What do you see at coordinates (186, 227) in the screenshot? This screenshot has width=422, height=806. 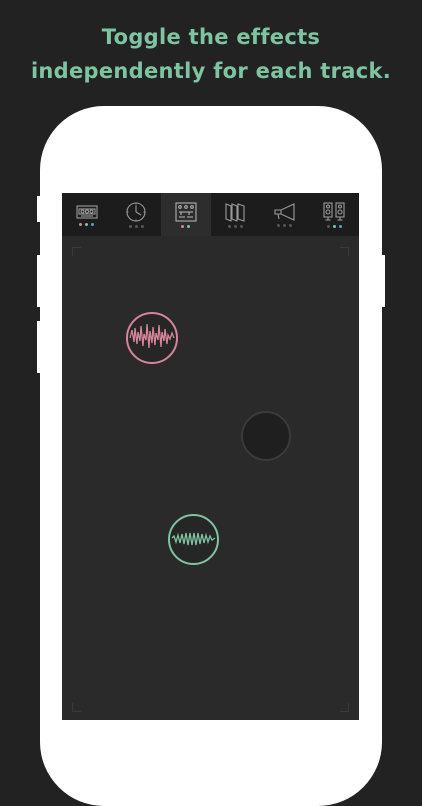 I see `tab-circuit-dots` at bounding box center [186, 227].